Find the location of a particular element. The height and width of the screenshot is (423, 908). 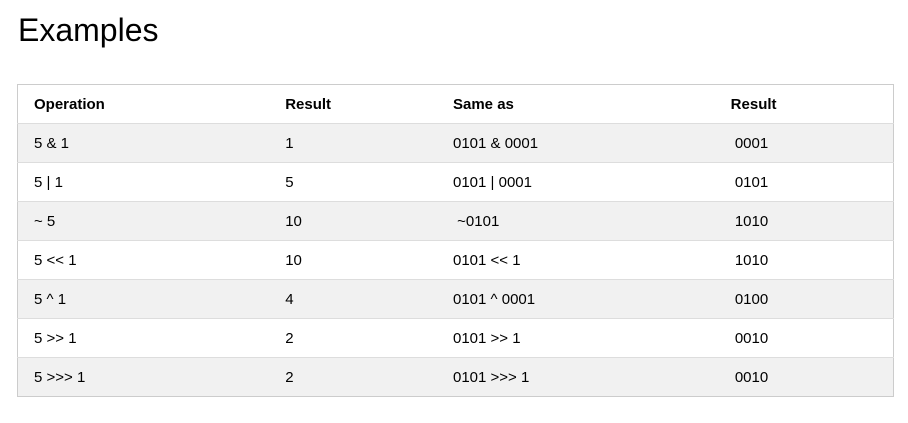

cell-operation: ~ 5 is located at coordinates (143, 221).